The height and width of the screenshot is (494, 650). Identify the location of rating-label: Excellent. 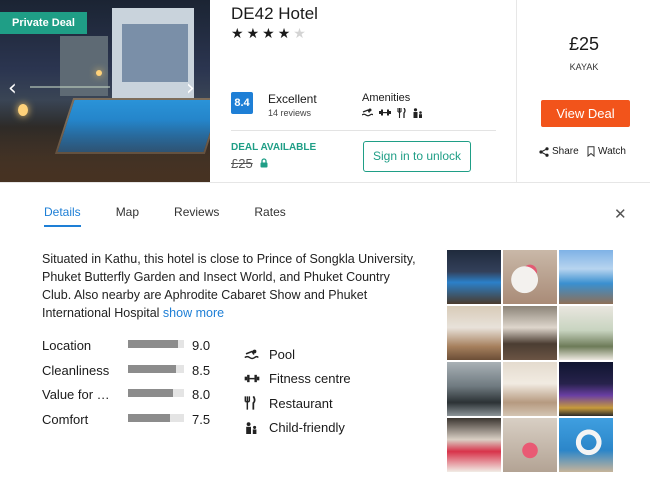
(292, 99).